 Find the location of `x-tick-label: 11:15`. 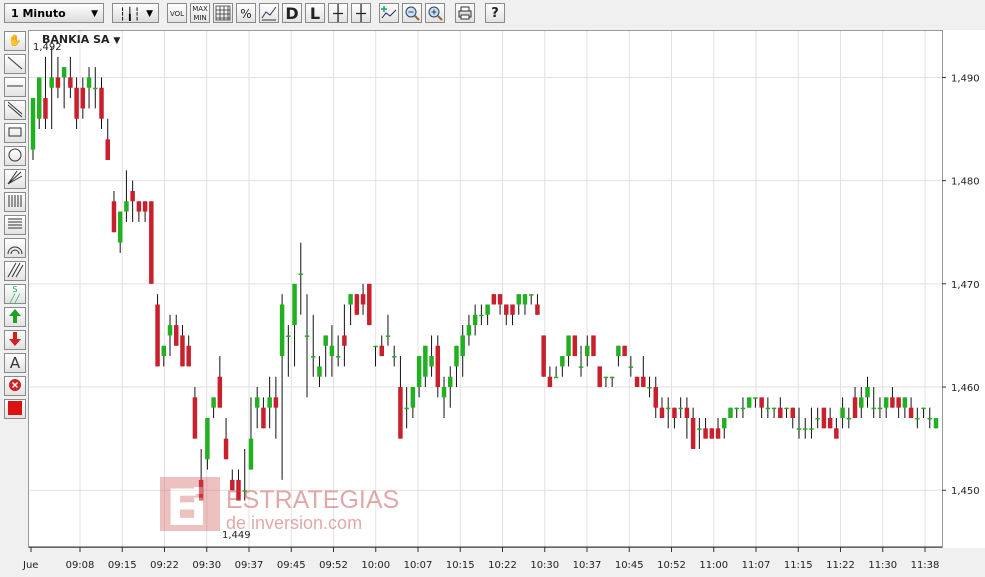

x-tick-label: 11:15 is located at coordinates (798, 565).